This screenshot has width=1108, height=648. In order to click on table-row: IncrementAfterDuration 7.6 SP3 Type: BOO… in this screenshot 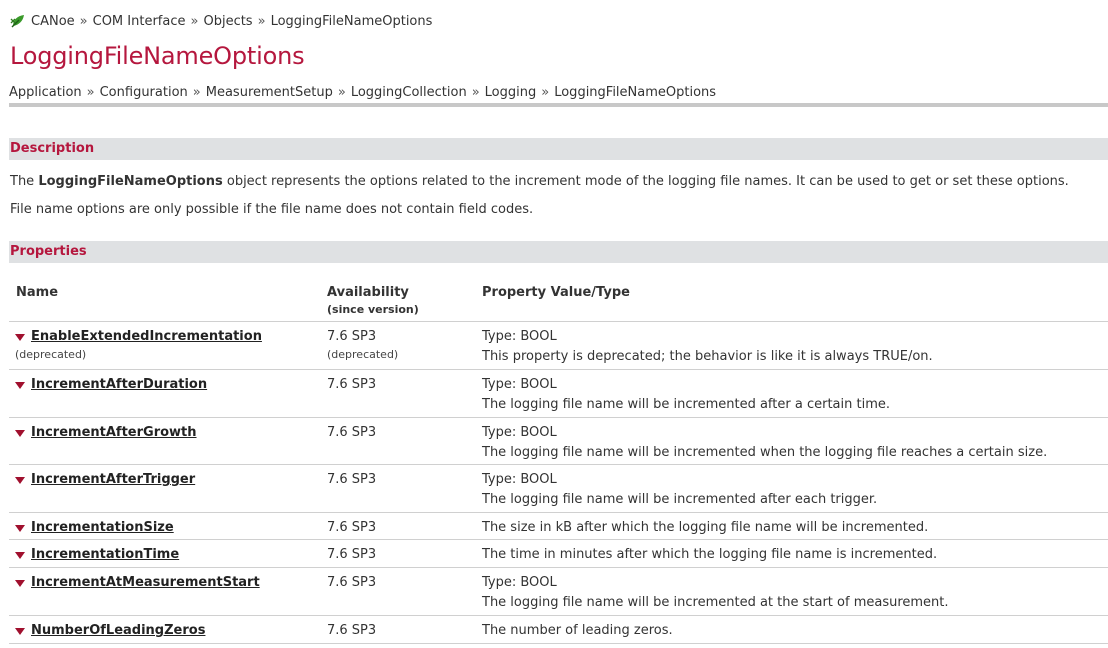, I will do `click(558, 394)`.